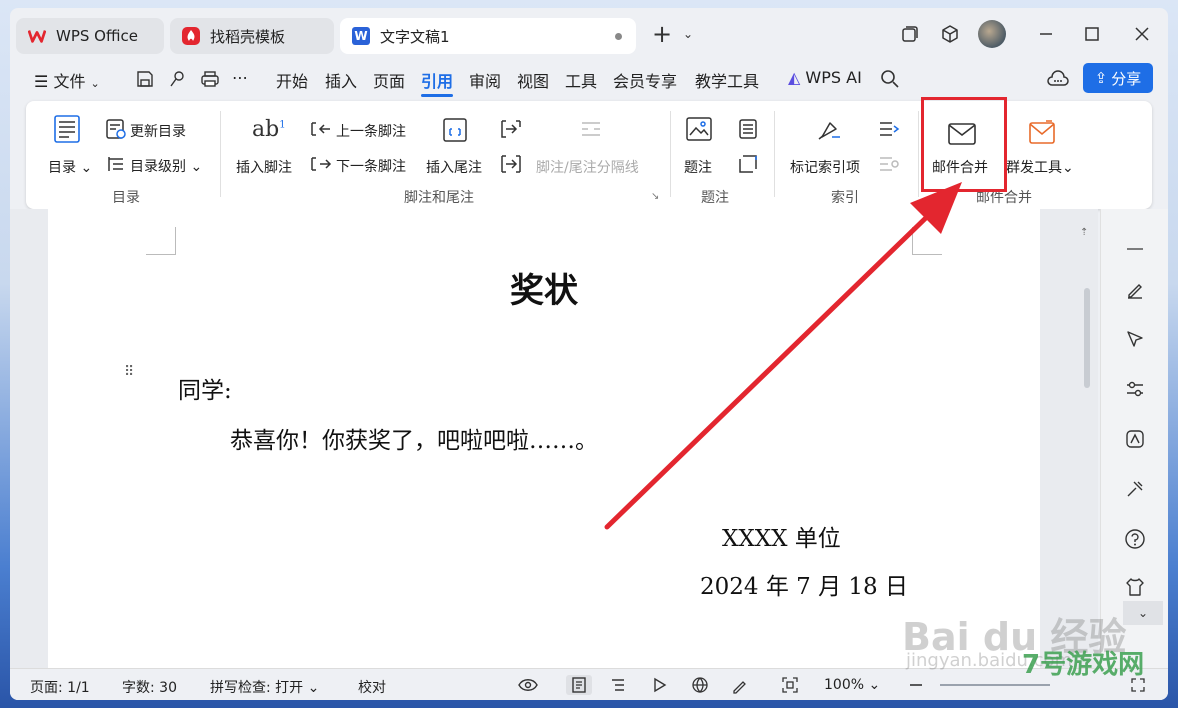 The width and height of the screenshot is (1178, 708). What do you see at coordinates (488, 36) in the screenshot?
I see `tab-document: W 文字文稿1` at bounding box center [488, 36].